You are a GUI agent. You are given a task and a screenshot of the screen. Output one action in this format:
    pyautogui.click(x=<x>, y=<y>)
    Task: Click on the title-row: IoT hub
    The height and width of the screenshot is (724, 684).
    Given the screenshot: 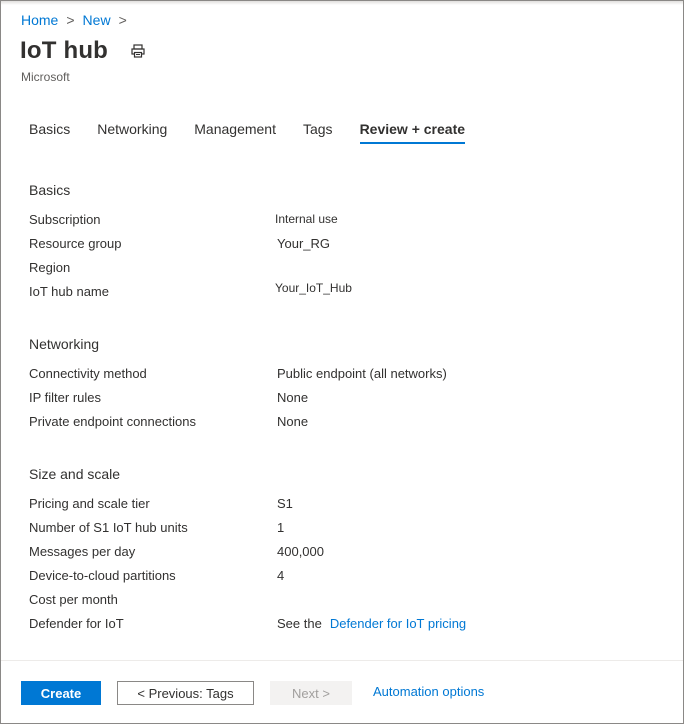 What is the action you would take?
    pyautogui.click(x=83, y=51)
    